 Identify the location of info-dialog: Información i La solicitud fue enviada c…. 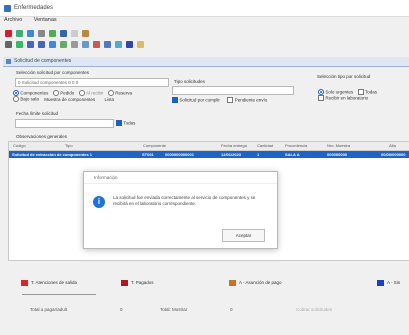
(180, 210).